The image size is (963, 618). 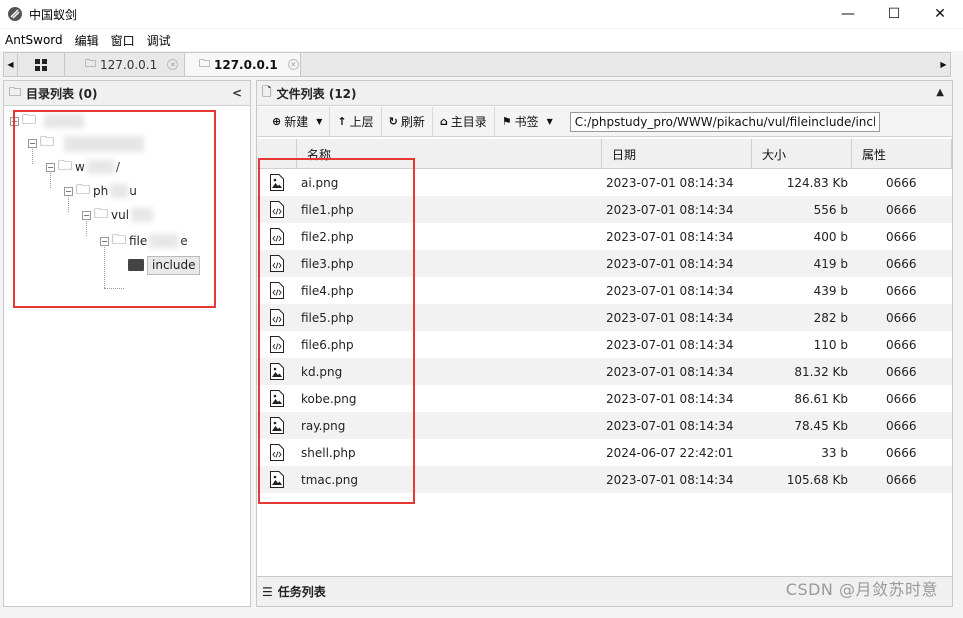 I want to click on refresh-icon: ↻, so click(x=393, y=121).